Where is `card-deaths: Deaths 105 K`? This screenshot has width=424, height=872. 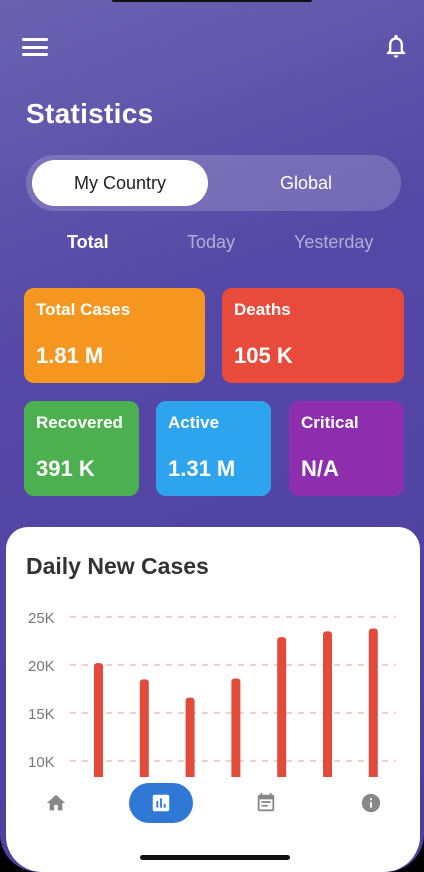
card-deaths: Deaths 105 K is located at coordinates (313, 335).